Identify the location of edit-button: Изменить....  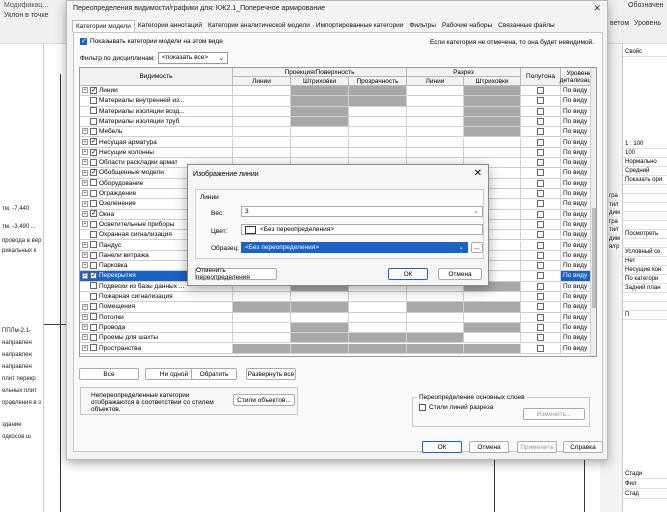
(554, 414).